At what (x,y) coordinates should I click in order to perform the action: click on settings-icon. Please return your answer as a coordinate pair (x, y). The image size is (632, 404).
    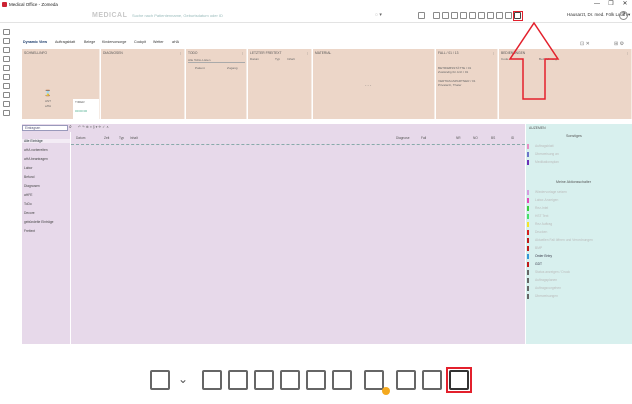
    Looking at the image, I should click on (6, 104).